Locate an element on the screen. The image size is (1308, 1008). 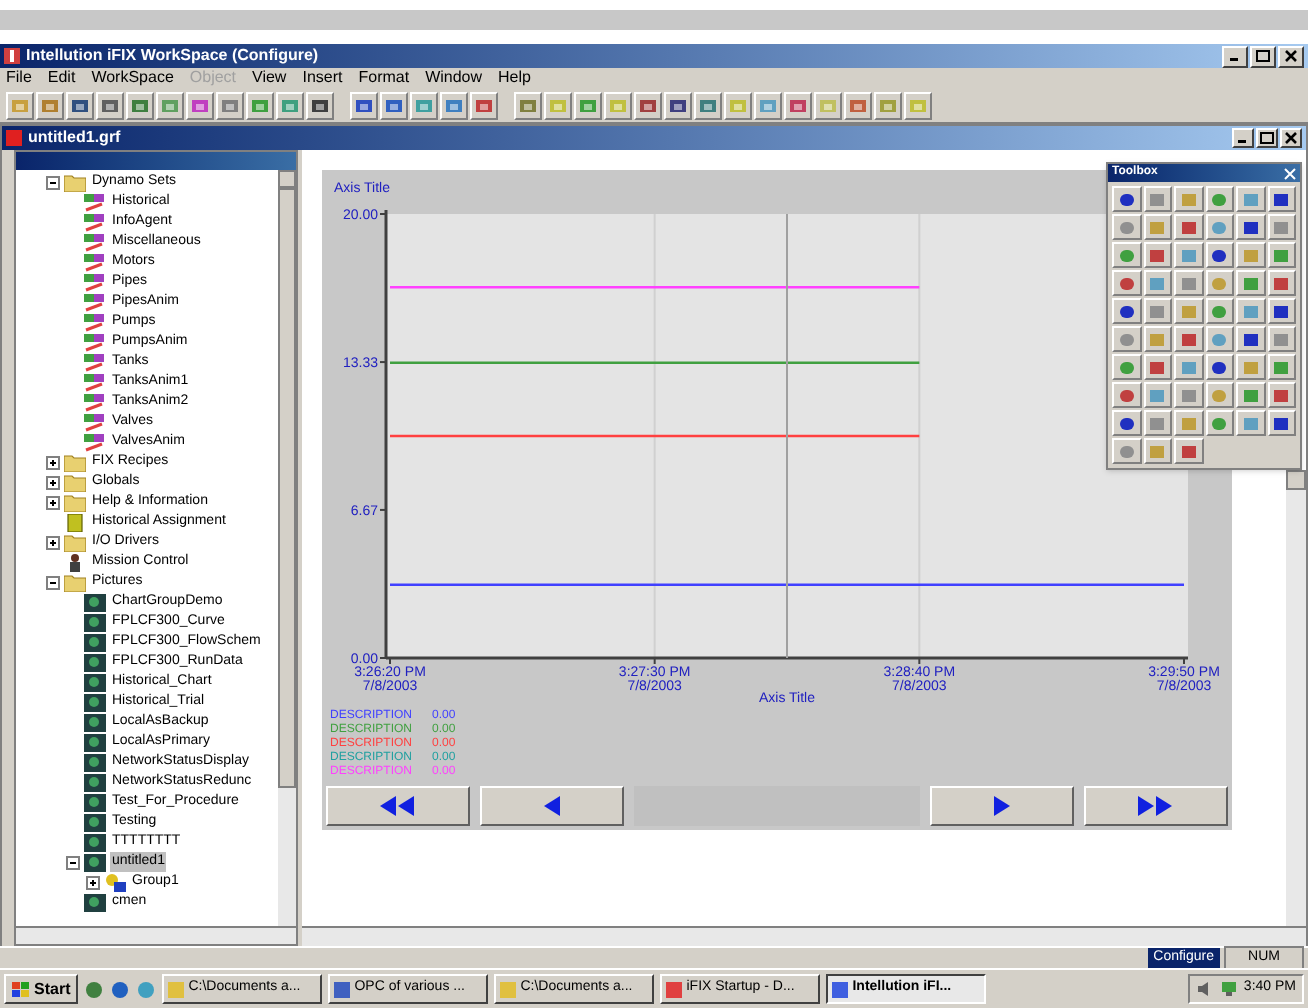
menu-item: Window is located at coordinates (454, 78).